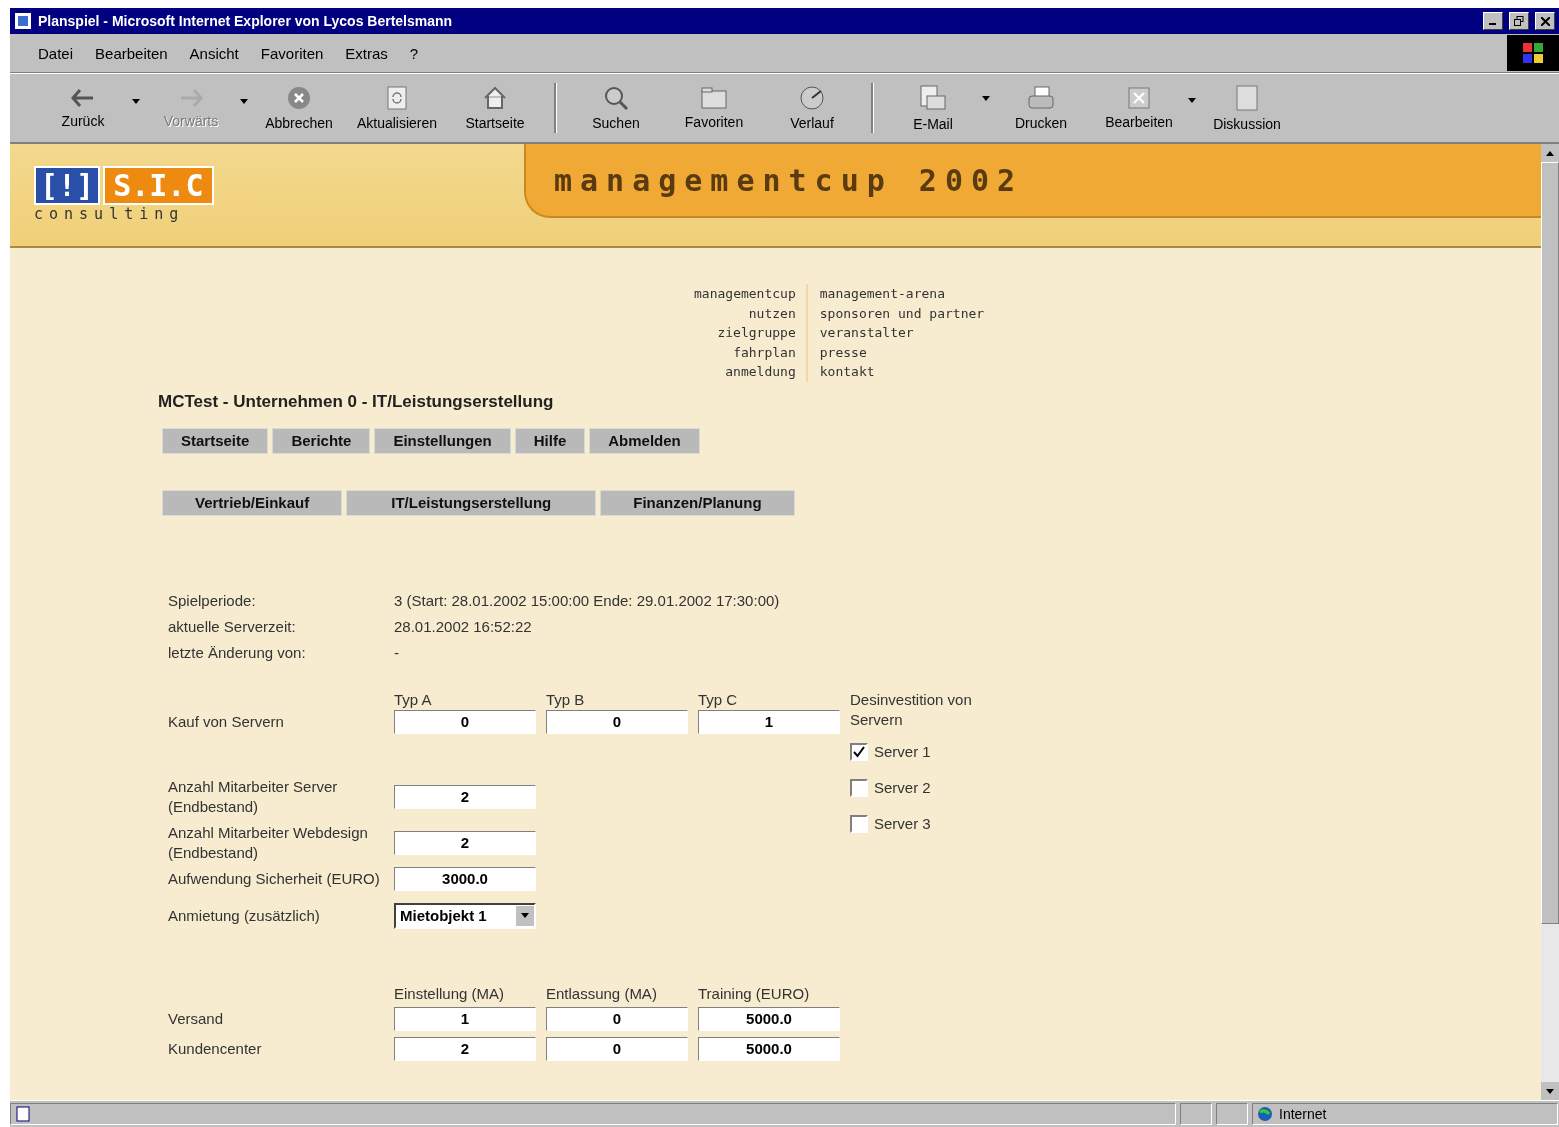  Describe the element at coordinates (1550, 1091) in the screenshot. I see `scroll-down-icon` at that location.